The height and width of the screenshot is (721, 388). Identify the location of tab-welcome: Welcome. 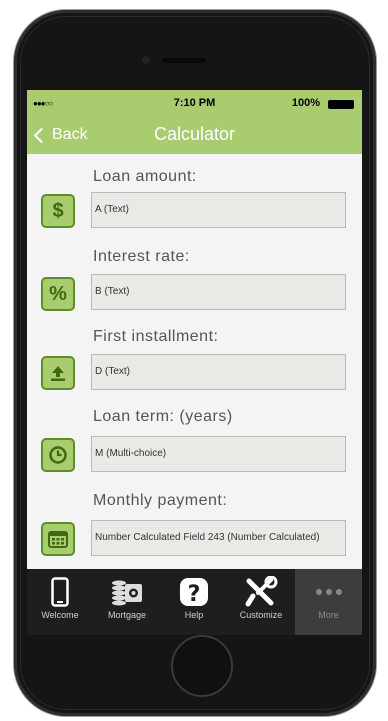
(60, 602).